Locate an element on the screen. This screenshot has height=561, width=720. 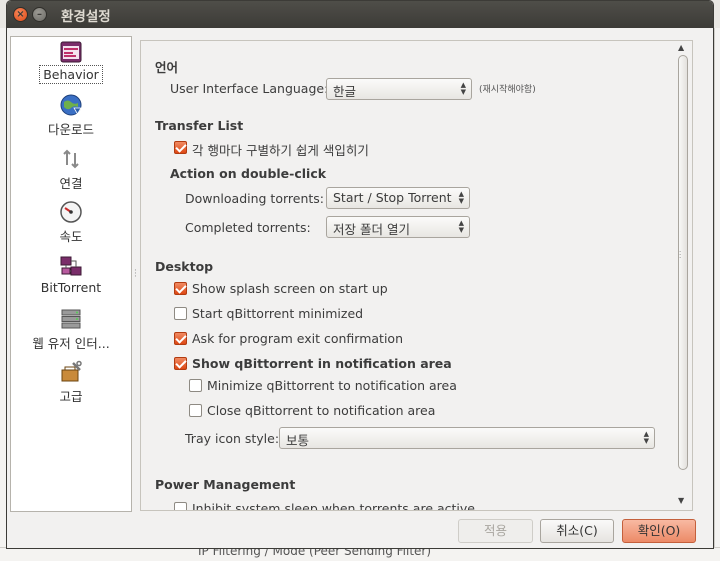
section-desktop: Desktop is located at coordinates (184, 266).